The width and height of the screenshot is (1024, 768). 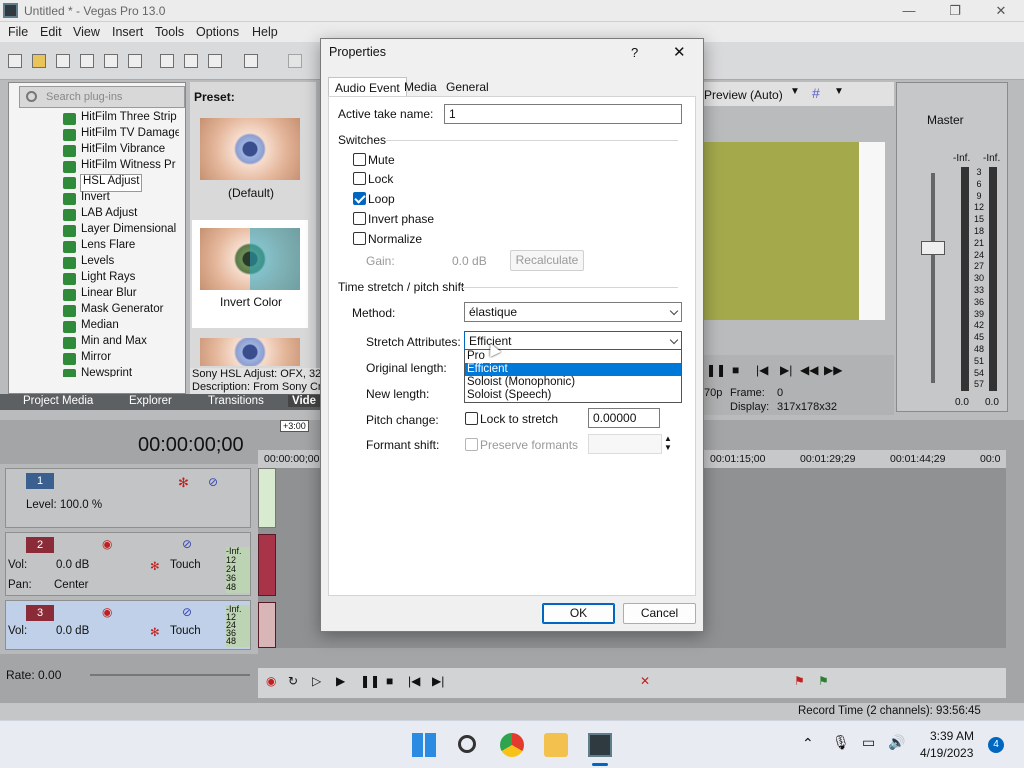 What do you see at coordinates (600, 745) in the screenshot?
I see `vegas-taskbar-icon` at bounding box center [600, 745].